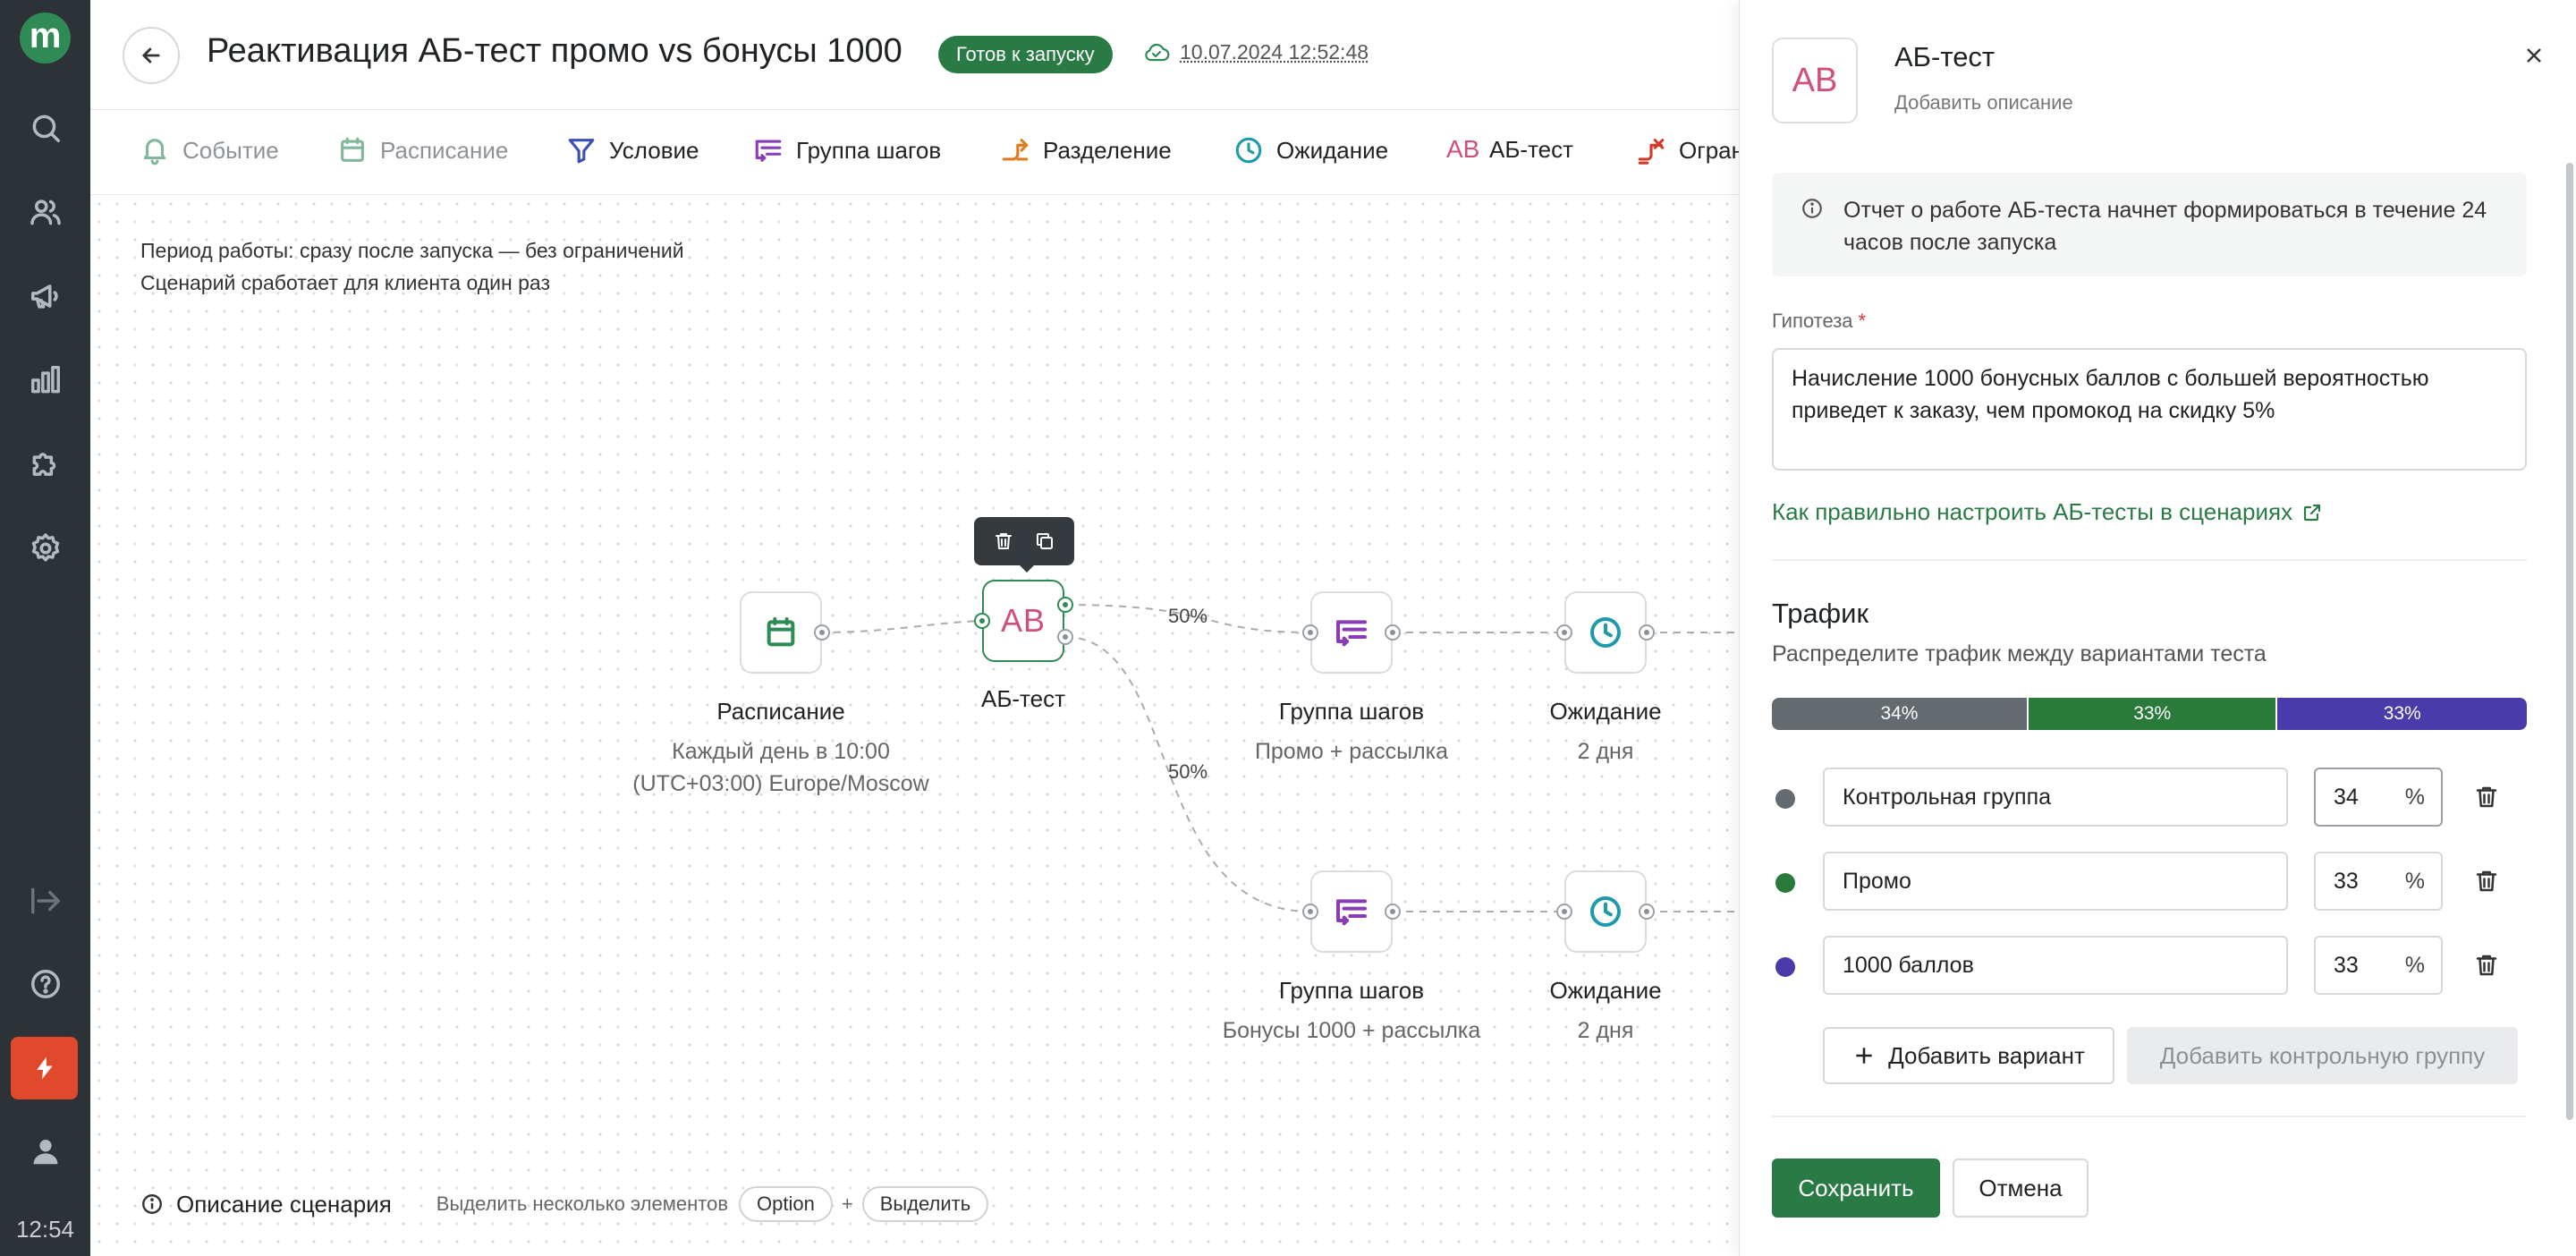 Image resolution: width=2576 pixels, height=1256 pixels. What do you see at coordinates (2378, 798) in the screenshot?
I see `variant-percent-input: 34 %` at bounding box center [2378, 798].